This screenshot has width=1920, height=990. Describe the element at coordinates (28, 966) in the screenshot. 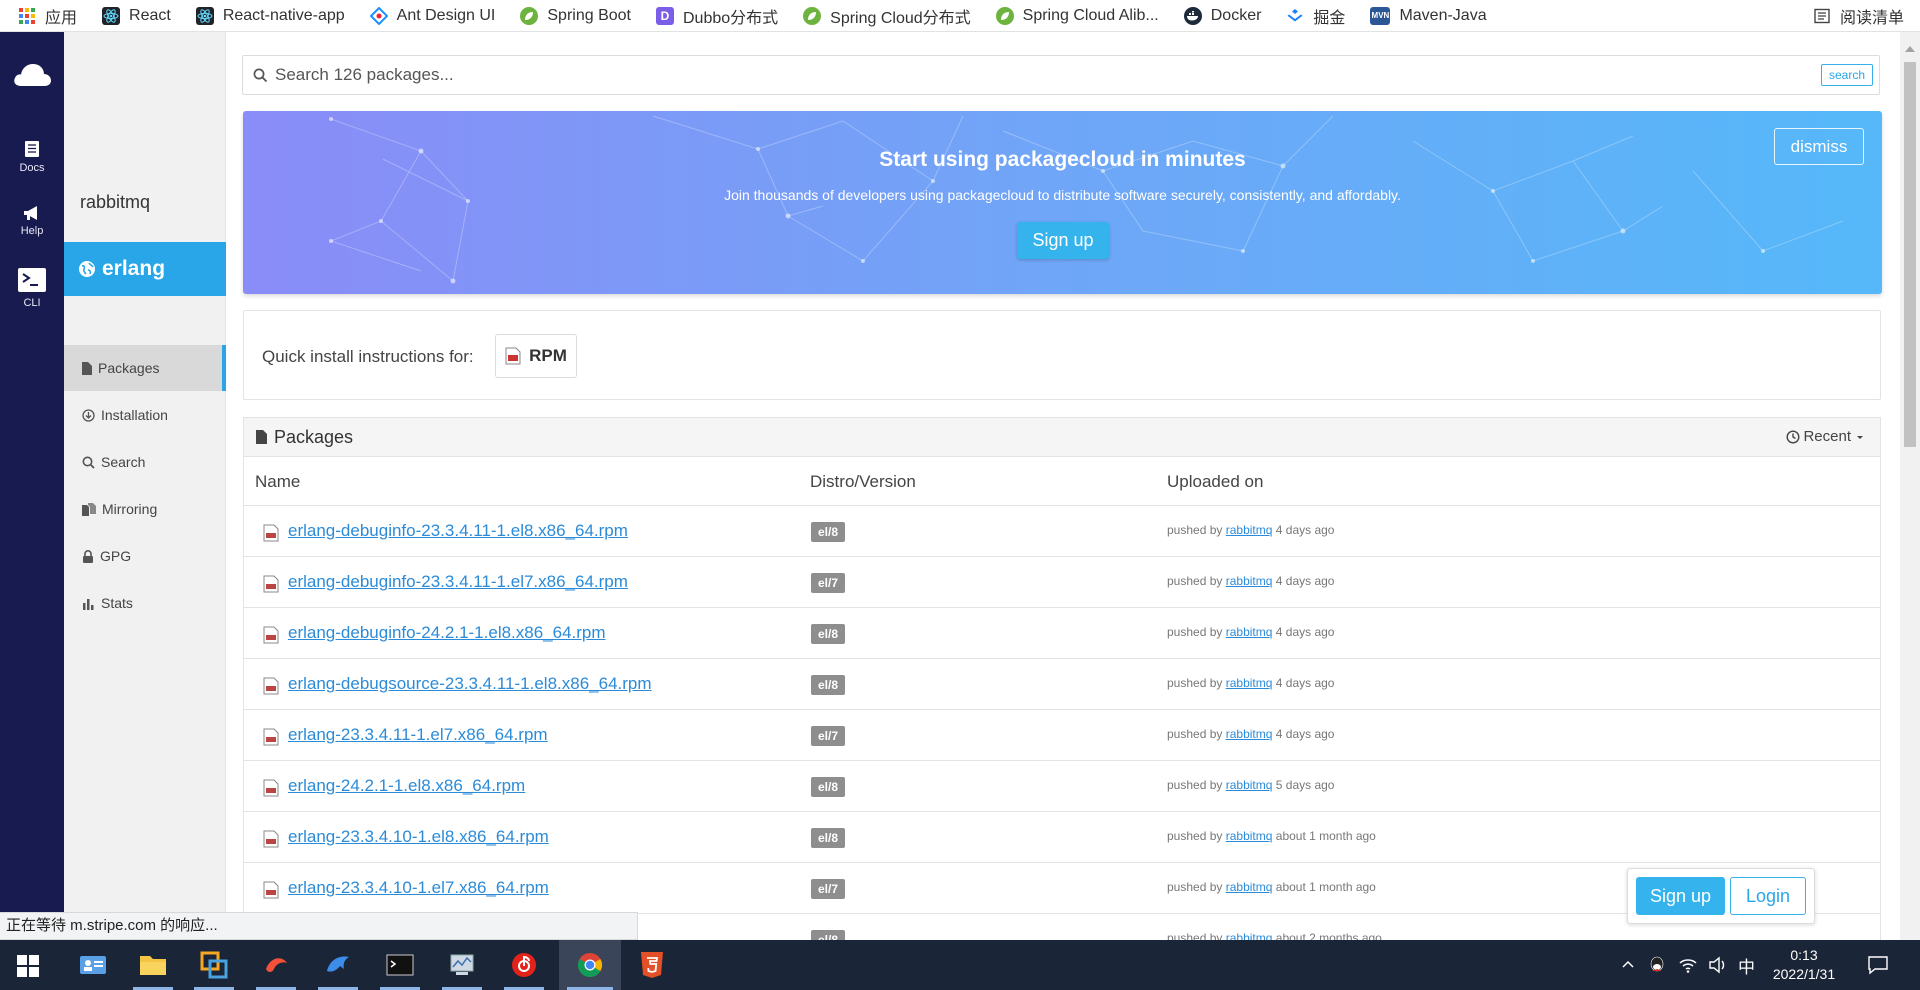

I see `windows-start-icon` at that location.